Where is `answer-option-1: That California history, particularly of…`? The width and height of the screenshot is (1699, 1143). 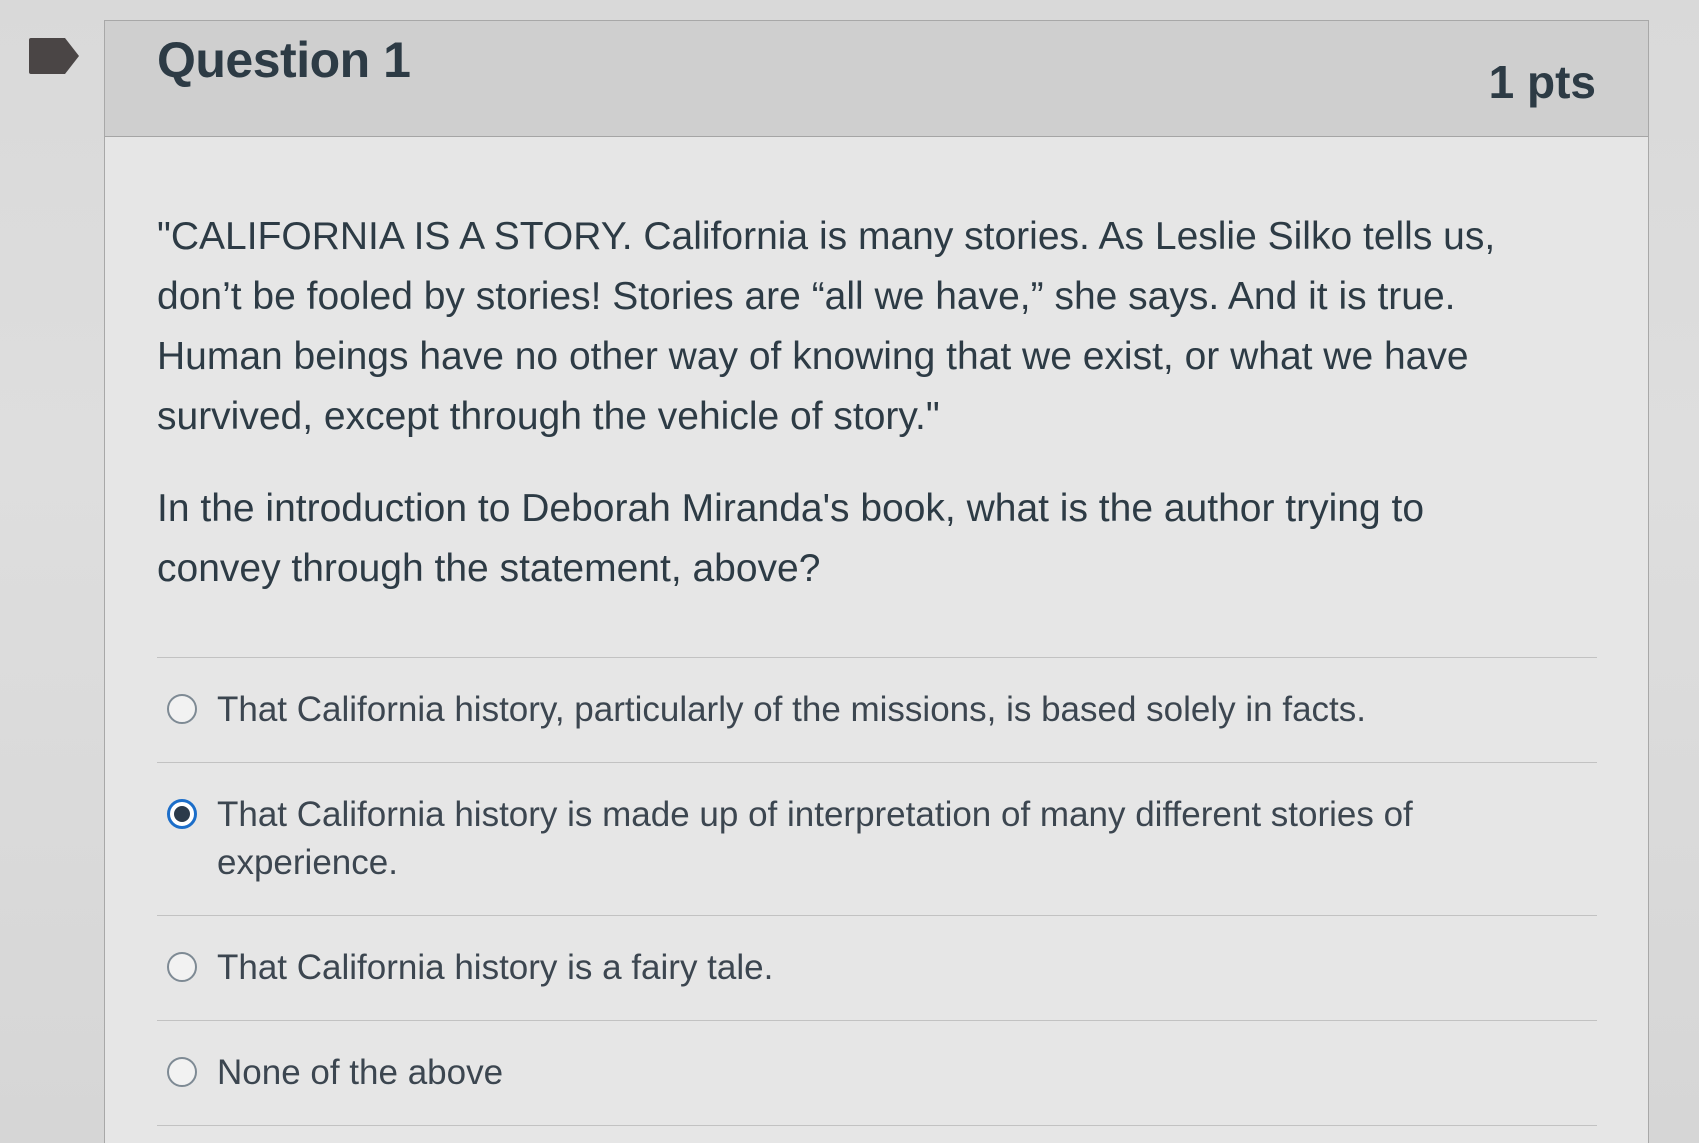 answer-option-1: That California history, particularly of… is located at coordinates (877, 710).